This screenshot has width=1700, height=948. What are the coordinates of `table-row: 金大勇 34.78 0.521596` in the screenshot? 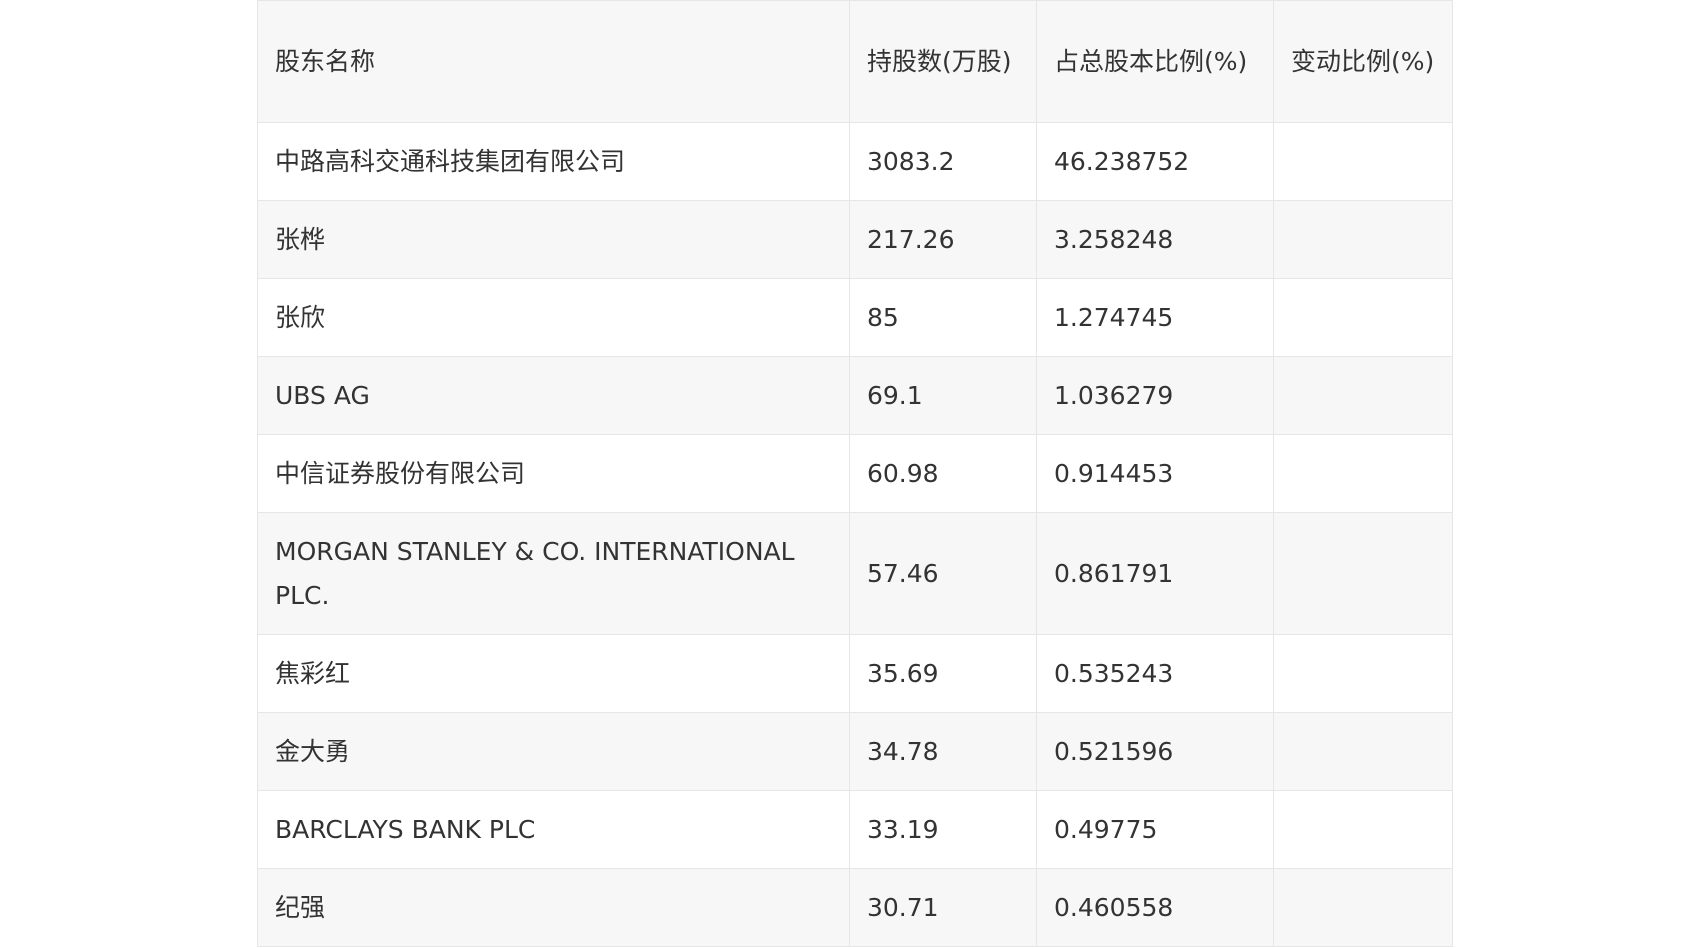 It's located at (855, 751).